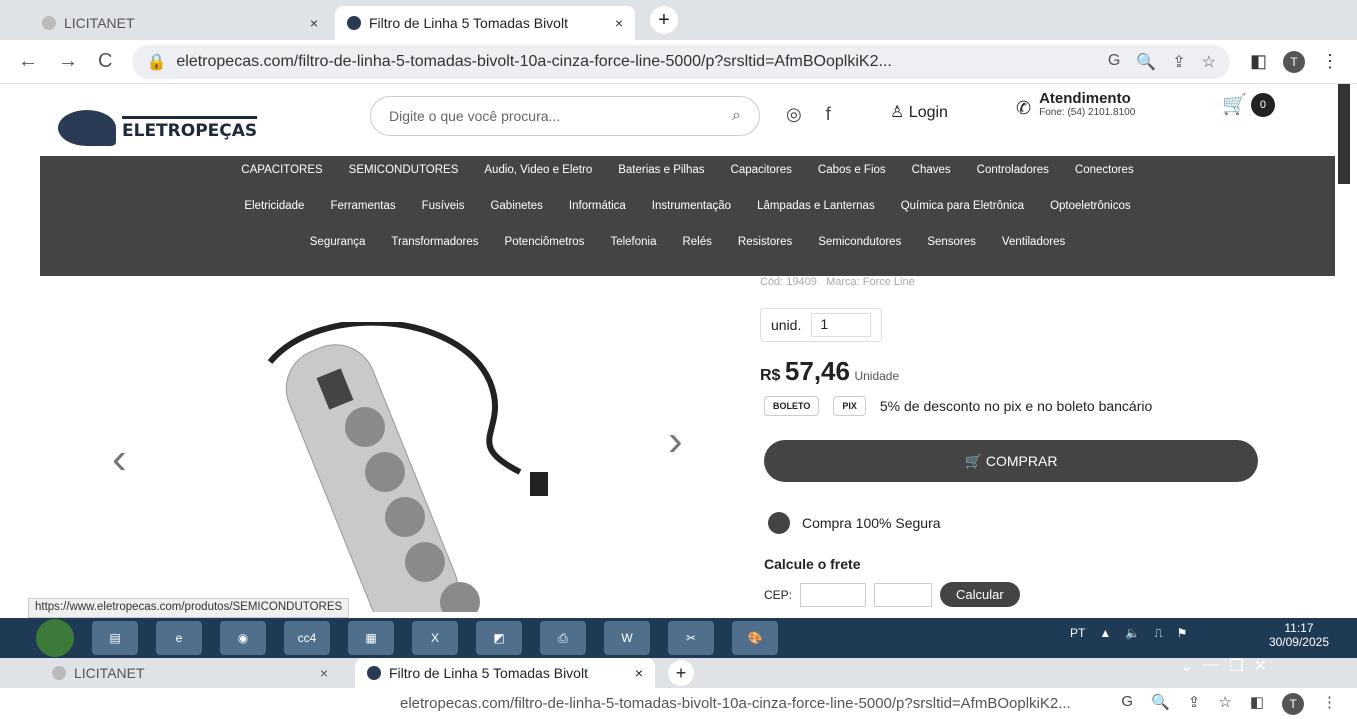 This screenshot has height=719, width=1357. Describe the element at coordinates (443, 206) in the screenshot. I see `category-item: Fusíveis` at that location.